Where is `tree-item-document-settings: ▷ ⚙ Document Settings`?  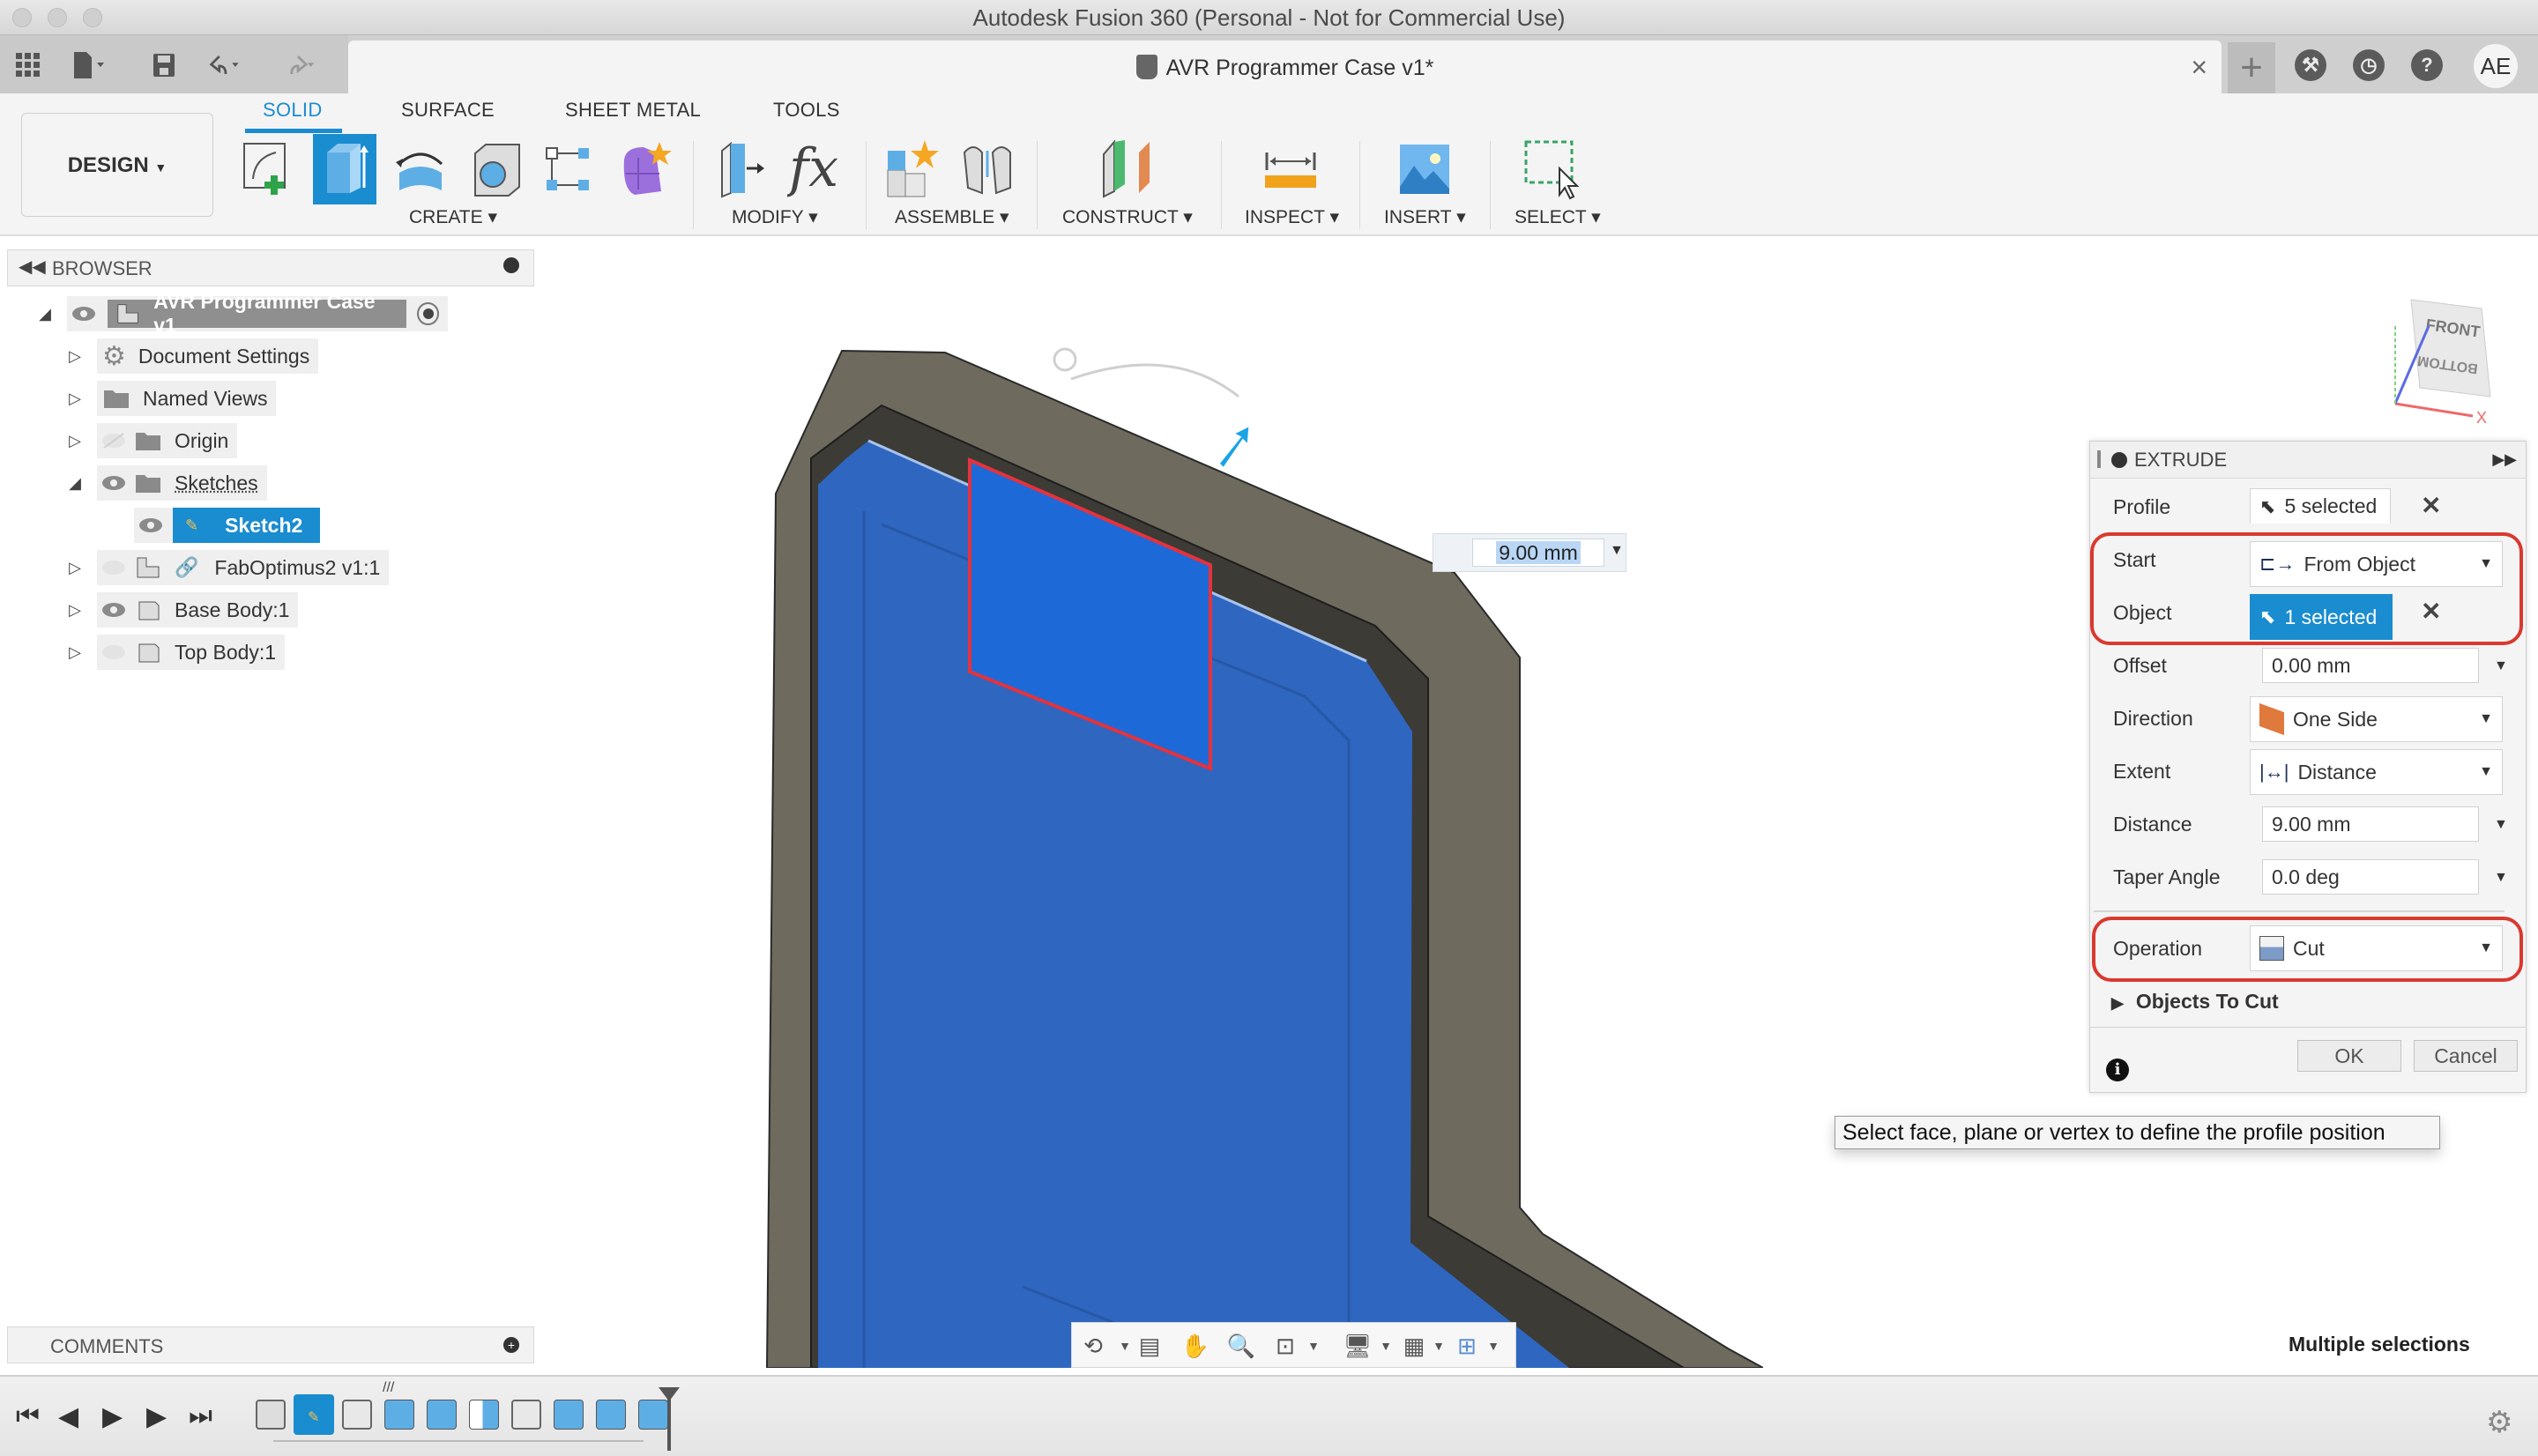 tree-item-document-settings: ▷ ⚙ Document Settings is located at coordinates (241, 356).